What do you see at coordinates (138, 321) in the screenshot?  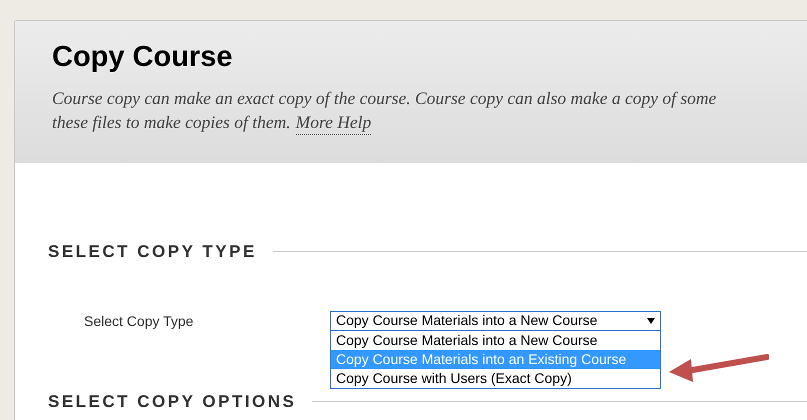 I see `field-label: Select Copy Type` at bounding box center [138, 321].